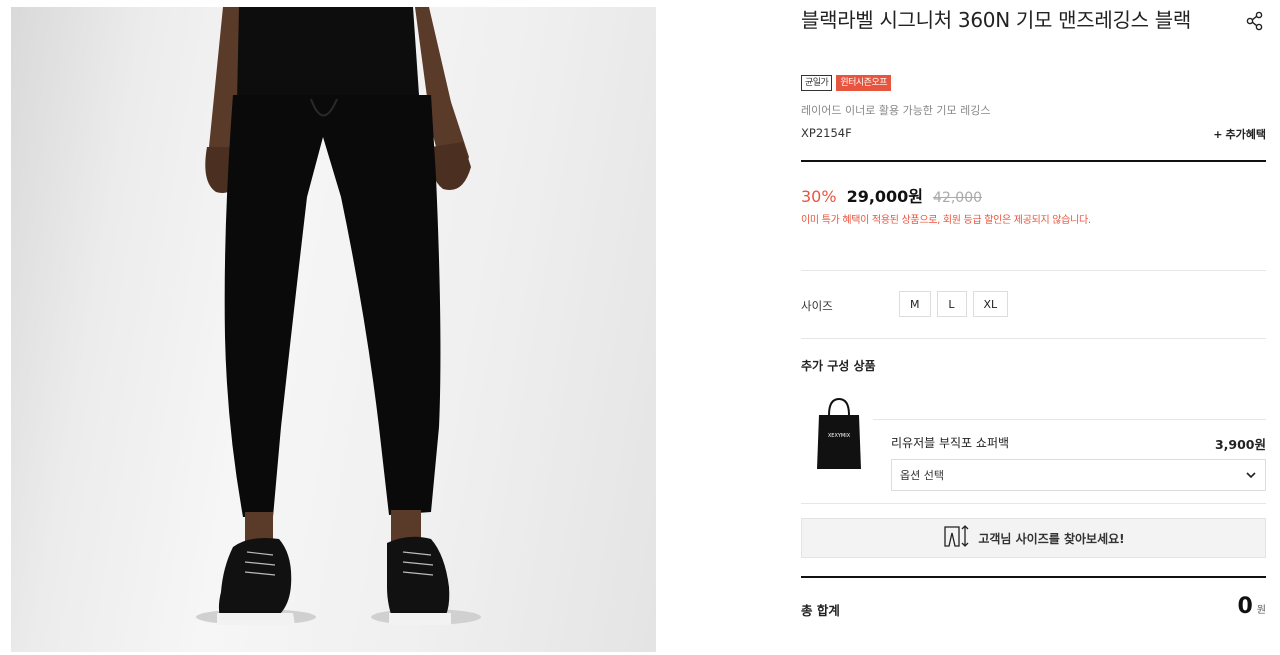 Image resolution: width=1280 pixels, height=655 pixels. I want to click on size-option-xl: XL, so click(990, 304).